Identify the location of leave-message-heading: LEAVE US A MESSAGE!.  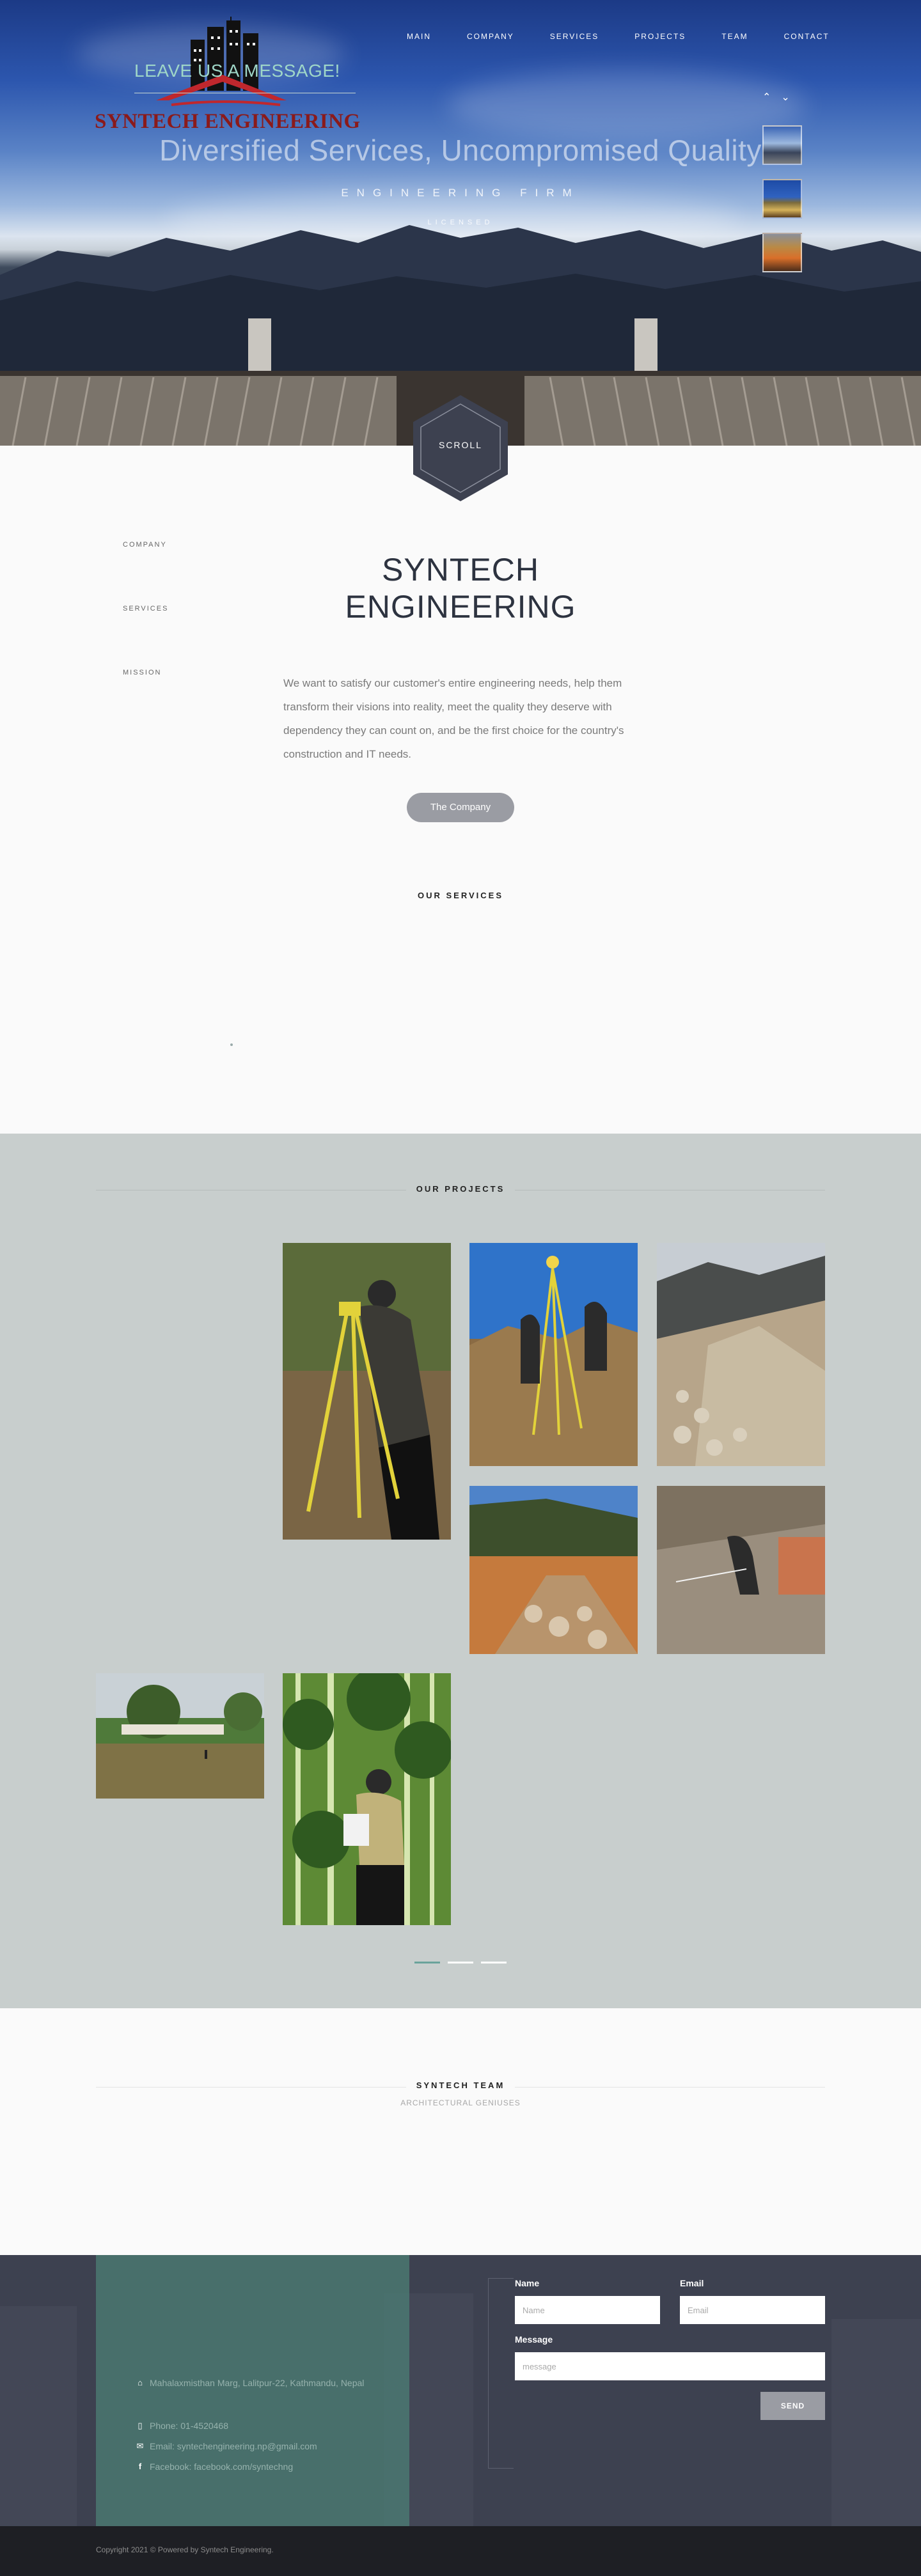
(237, 71).